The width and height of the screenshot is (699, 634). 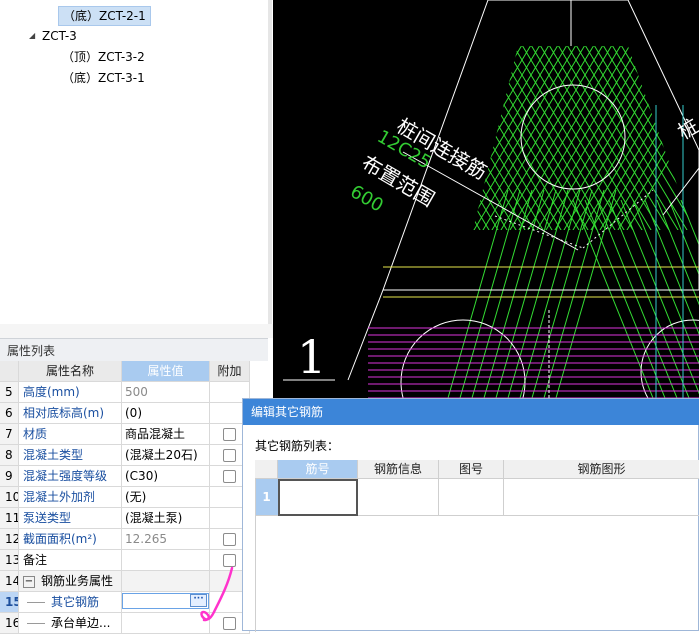 I want to click on property-value: 500, so click(x=166, y=392).